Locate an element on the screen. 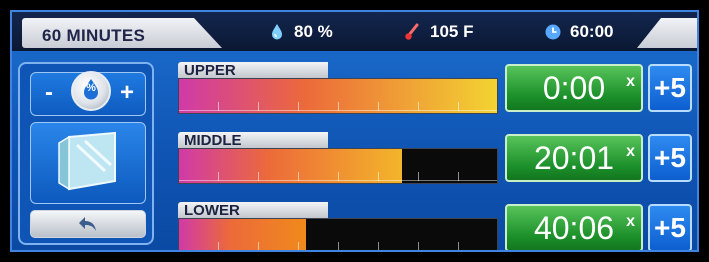 This screenshot has height=262, width=709. temperature-status: 105 F is located at coordinates (438, 32).